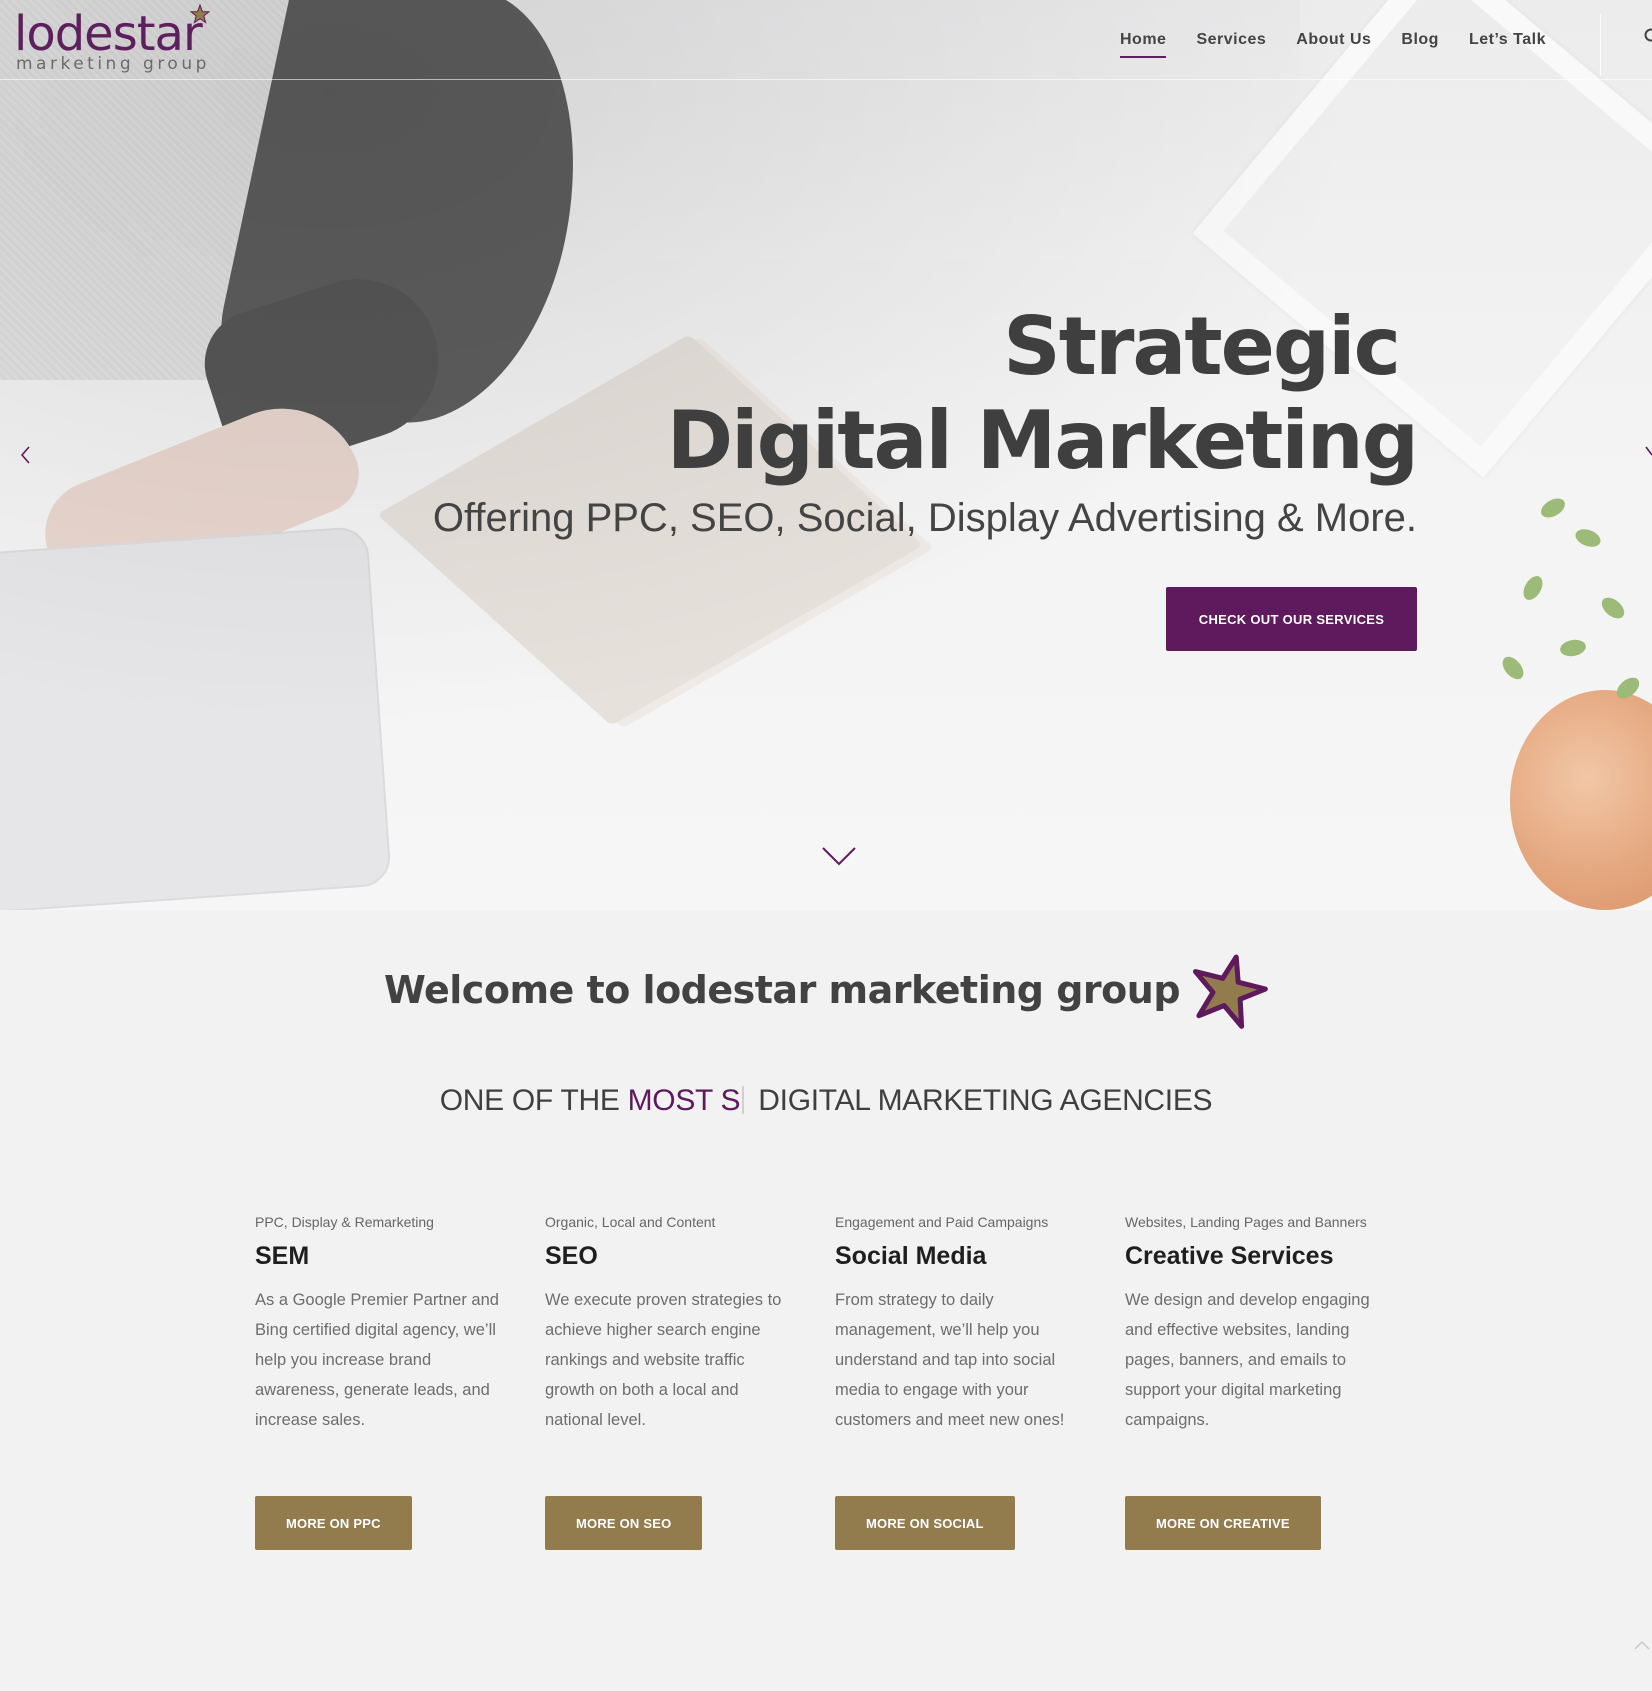 This screenshot has height=1691, width=1652. What do you see at coordinates (344, 1222) in the screenshot?
I see `service-eyebrow: PPC, Display & Remarketing` at bounding box center [344, 1222].